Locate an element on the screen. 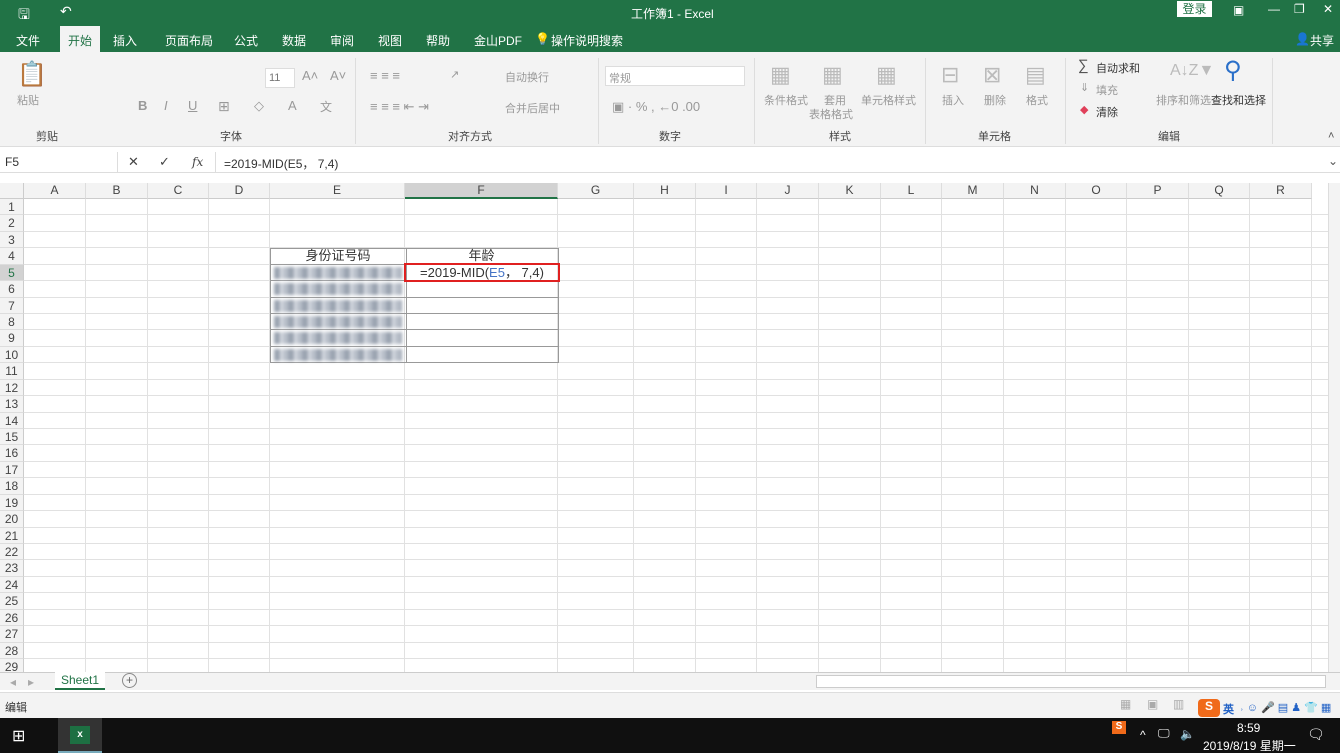  sogou-ime-icon: S is located at coordinates (1209, 708).